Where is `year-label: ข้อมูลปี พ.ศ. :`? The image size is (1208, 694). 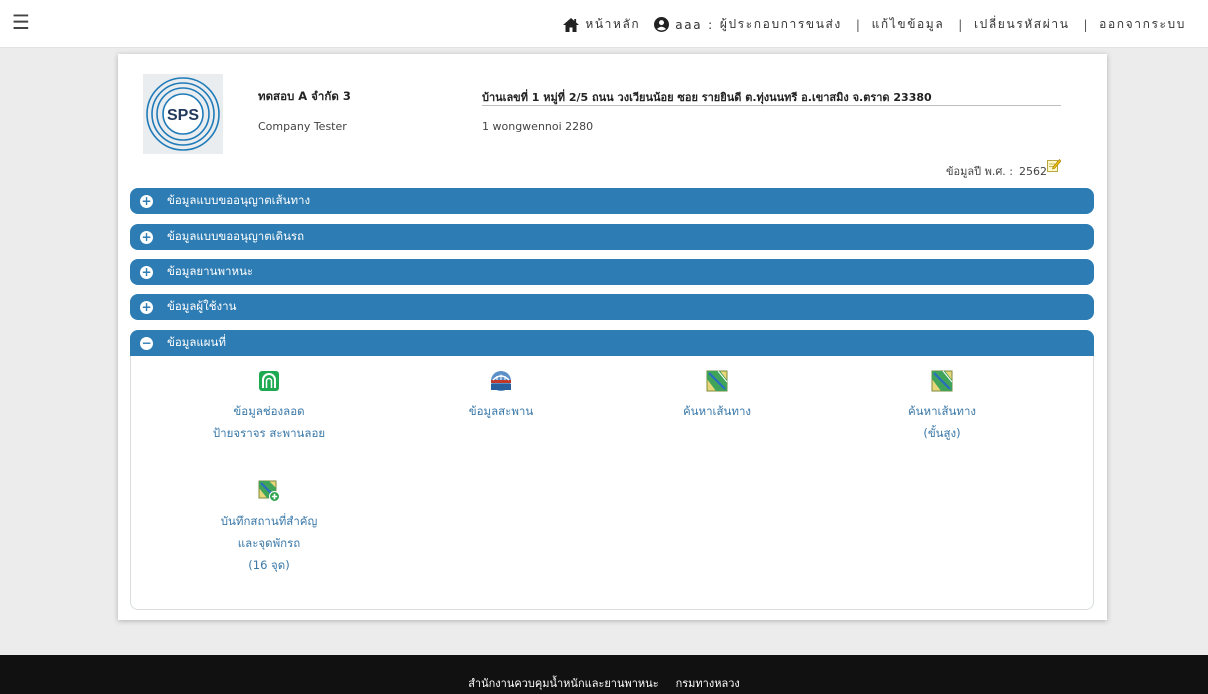
year-label: ข้อมูลปี พ.ศ. : is located at coordinates (979, 171).